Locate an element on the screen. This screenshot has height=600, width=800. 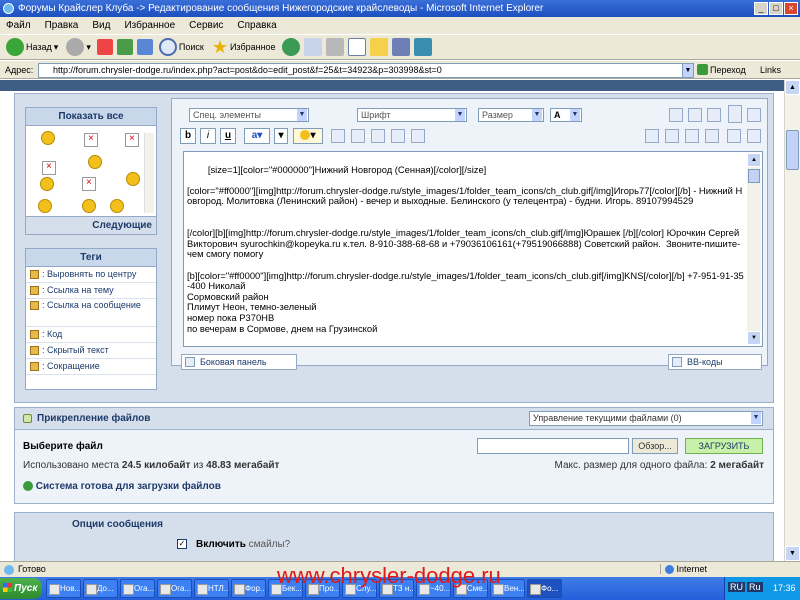
manage-files-select: Управление текущими файлами (0) is located at coordinates (646, 418).